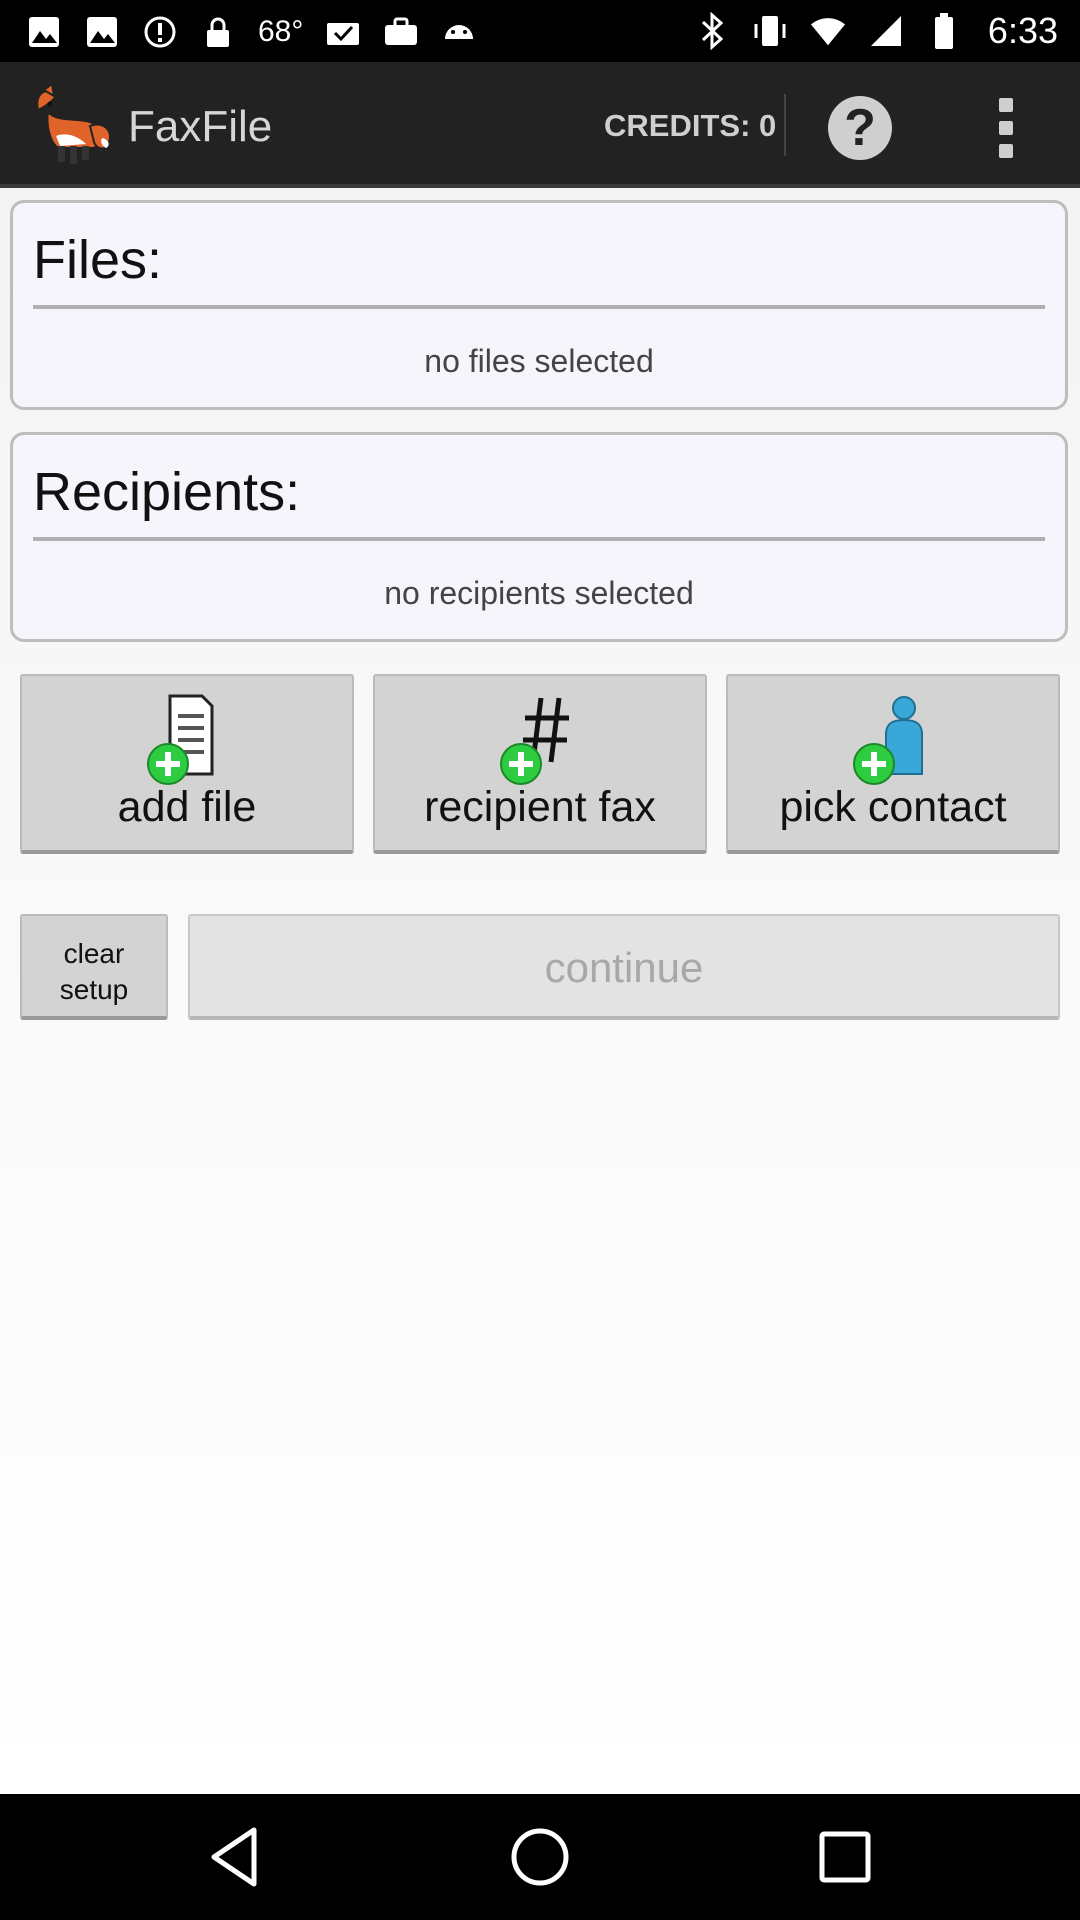 This screenshot has height=1920, width=1080. I want to click on recipient-fax-button: recipient fax, so click(540, 764).